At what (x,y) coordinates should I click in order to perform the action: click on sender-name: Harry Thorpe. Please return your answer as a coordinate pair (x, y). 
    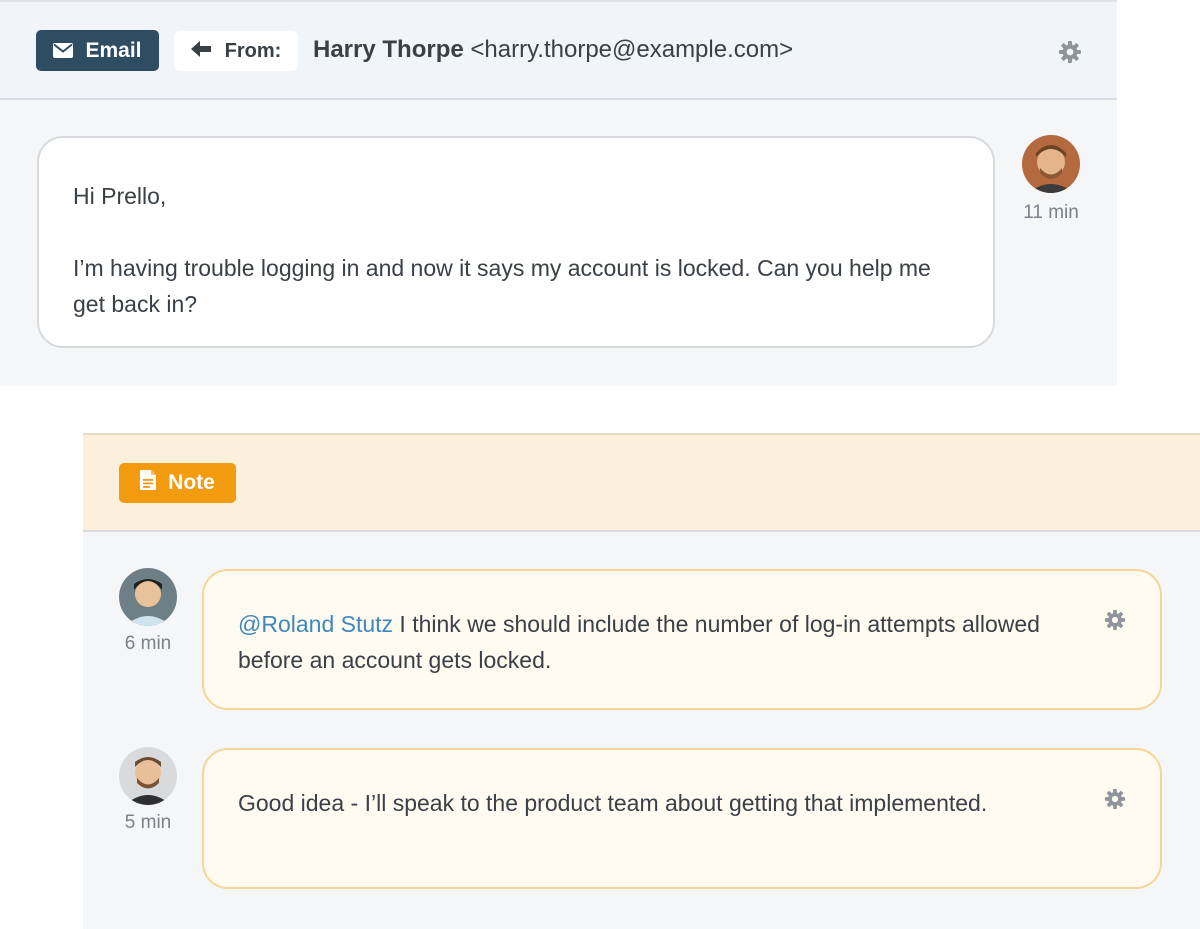
    Looking at the image, I should click on (388, 49).